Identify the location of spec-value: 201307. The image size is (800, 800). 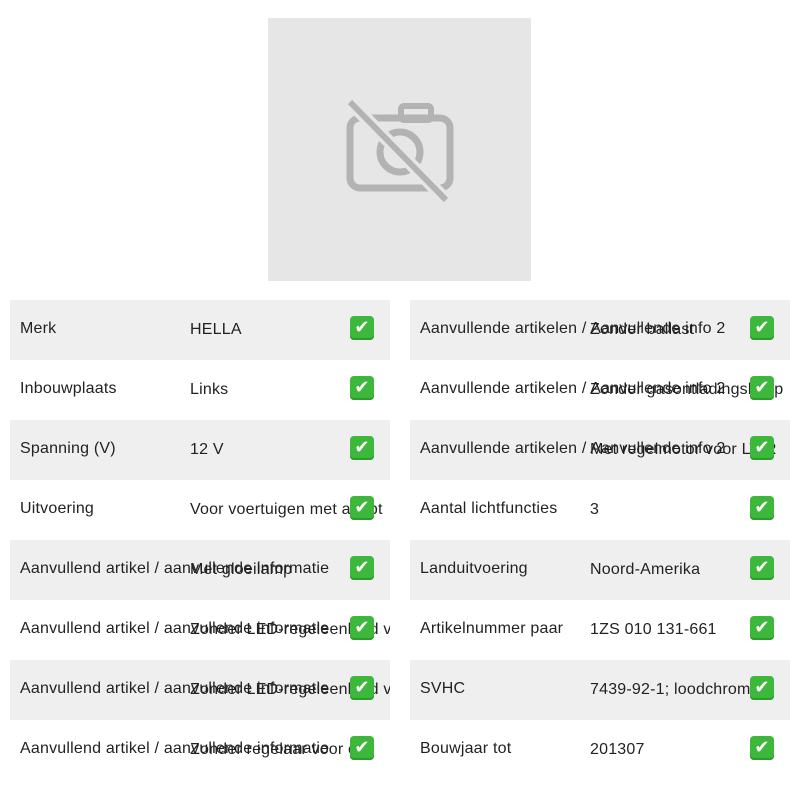
(617, 749).